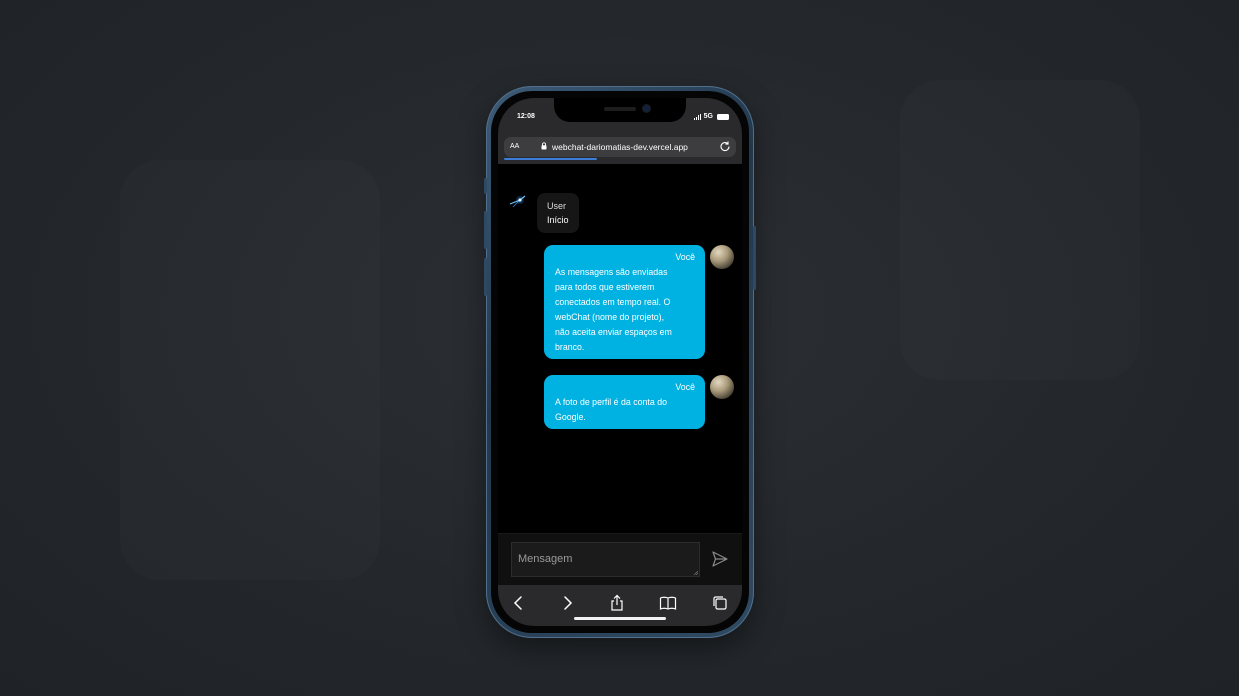 Image resolution: width=1239 pixels, height=696 pixels. What do you see at coordinates (557, 206) in the screenshot?
I see `message-sender: User` at bounding box center [557, 206].